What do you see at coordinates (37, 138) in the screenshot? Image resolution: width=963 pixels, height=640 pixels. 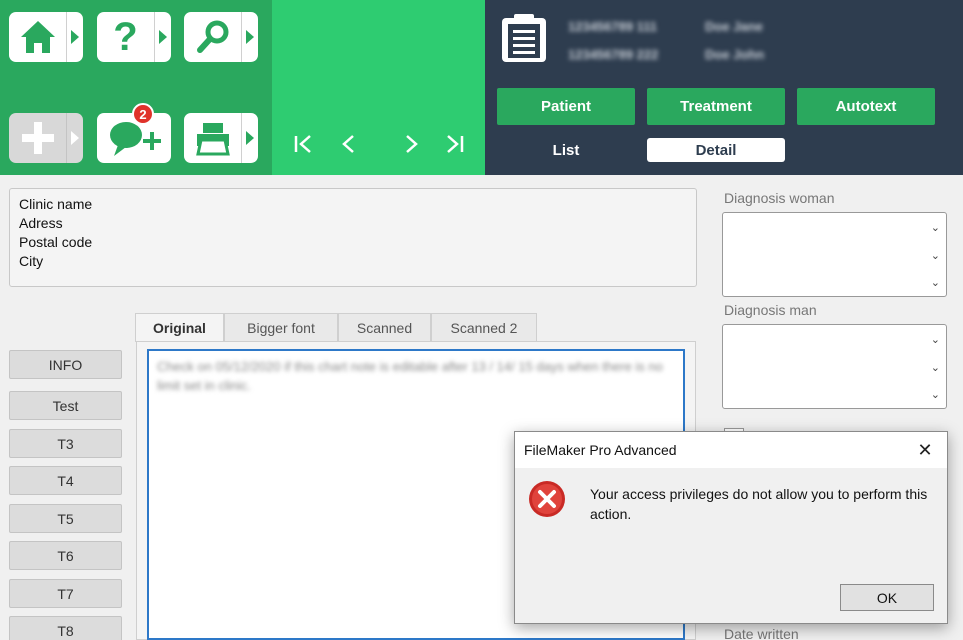 I see `plus-icon` at bounding box center [37, 138].